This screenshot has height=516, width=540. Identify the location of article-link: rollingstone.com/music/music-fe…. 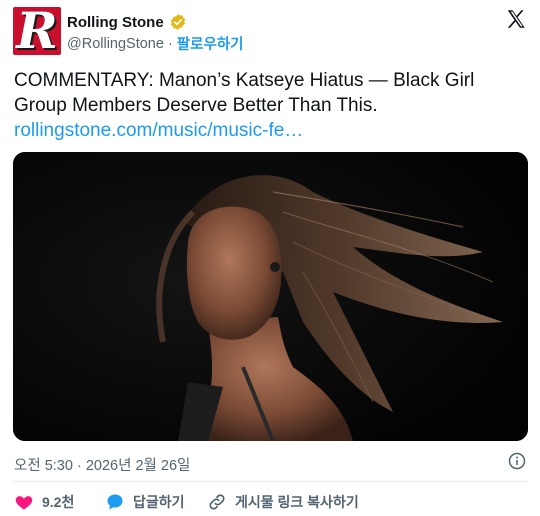
(158, 130).